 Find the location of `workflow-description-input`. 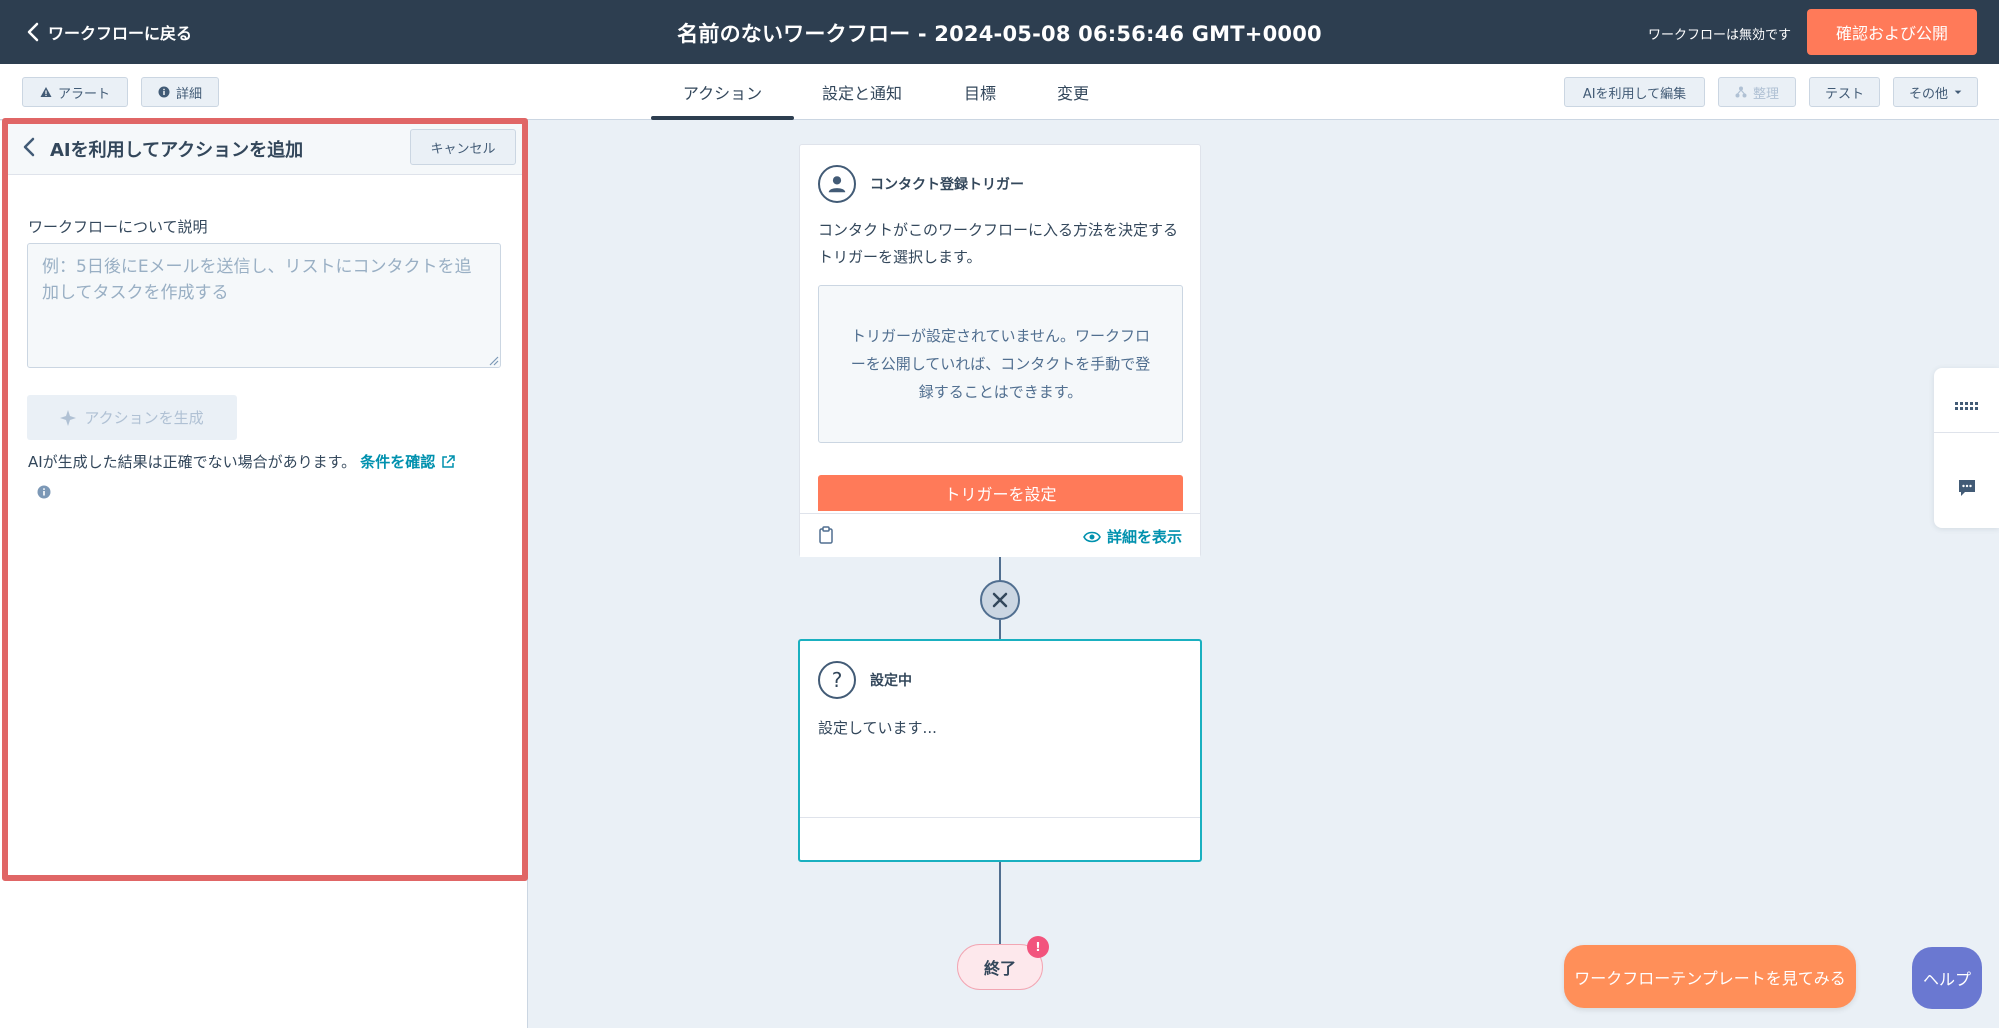

workflow-description-input is located at coordinates (264, 305).